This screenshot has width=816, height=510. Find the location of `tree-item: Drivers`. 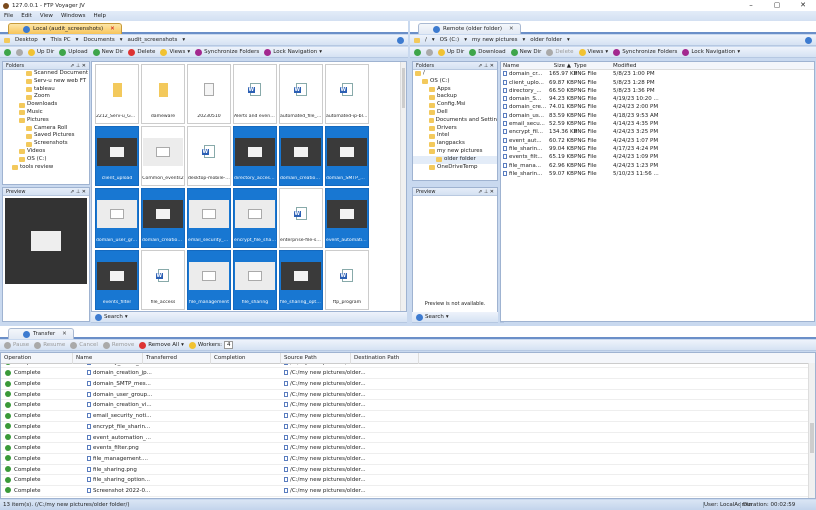

tree-item: Drivers is located at coordinates (455, 129).